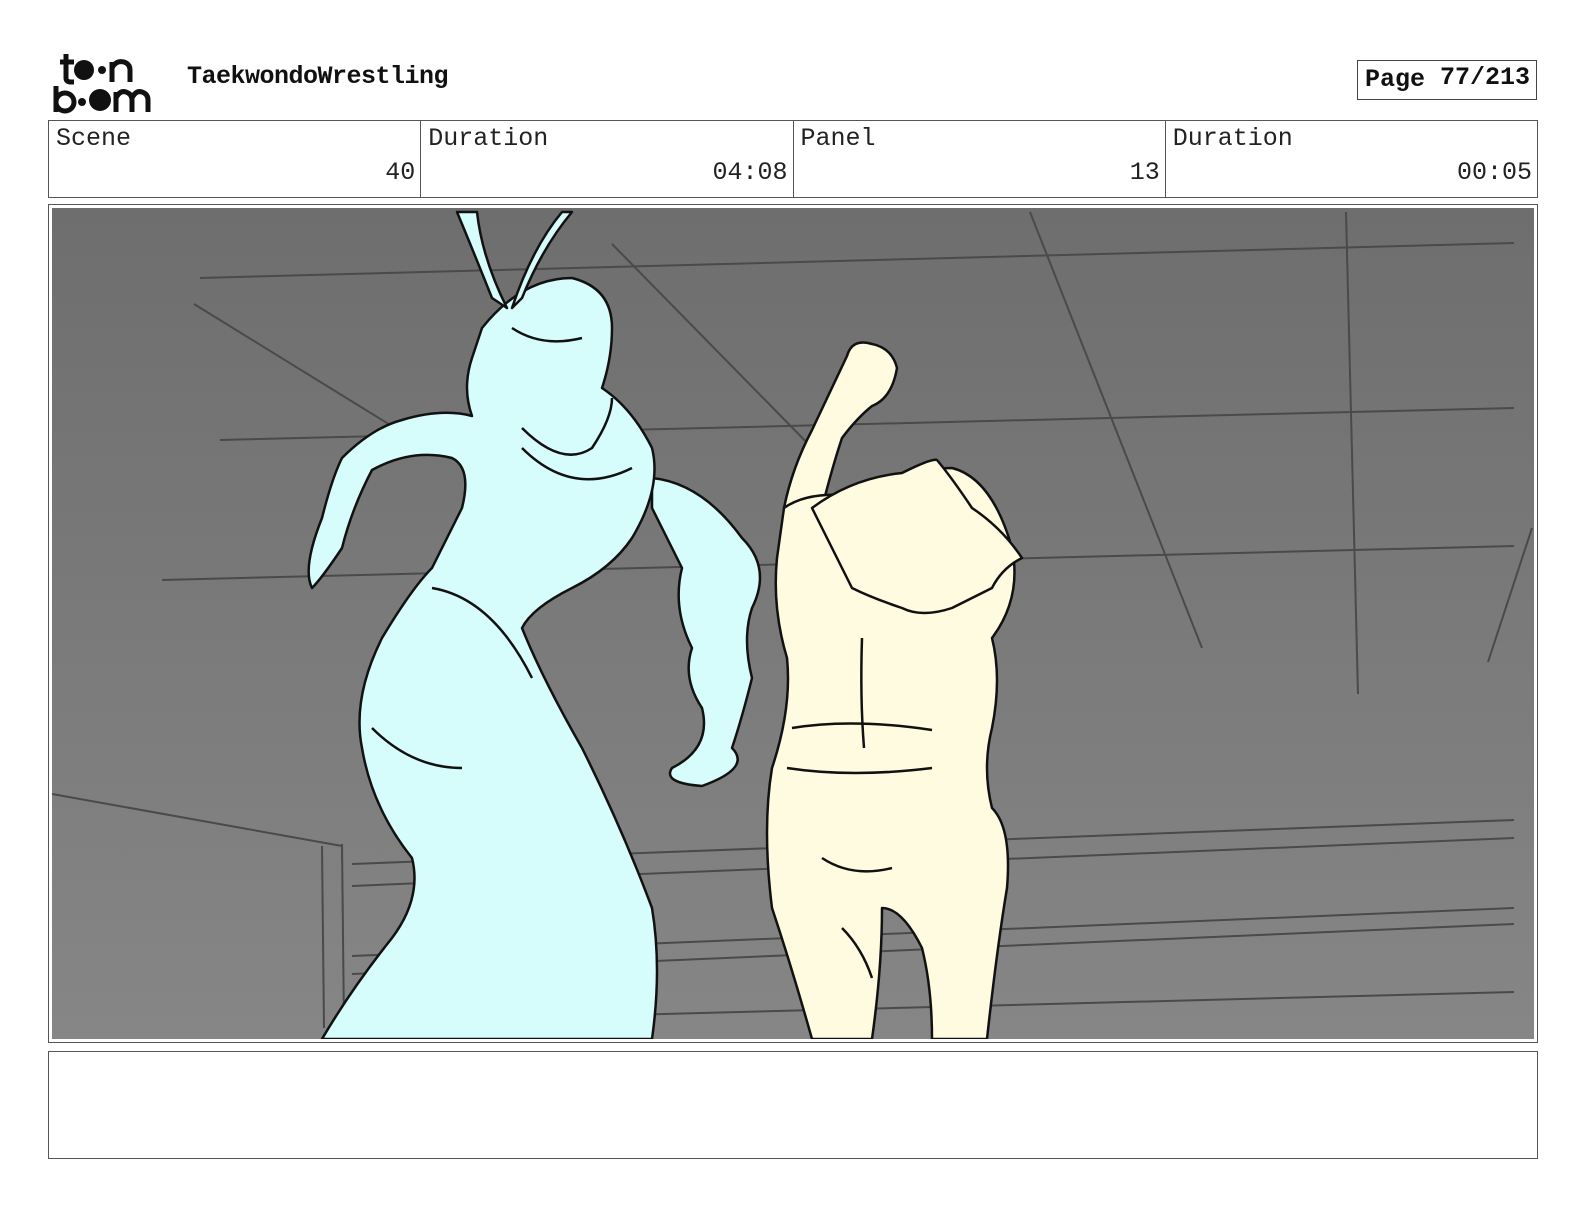 The height and width of the screenshot is (1224, 1584). Describe the element at coordinates (750, 172) in the screenshot. I see `scene-duration-value: 04:08` at that location.